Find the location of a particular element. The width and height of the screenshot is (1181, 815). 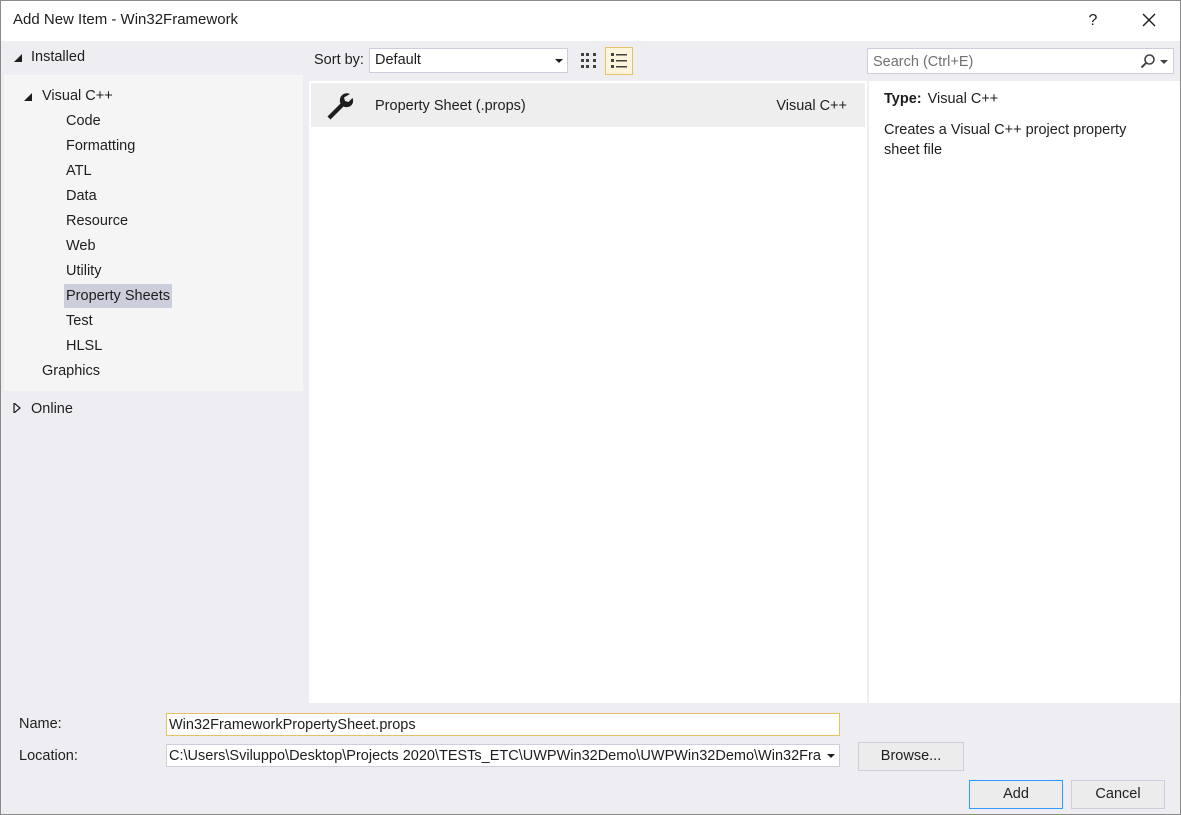

wrench-icon is located at coordinates (340, 106).